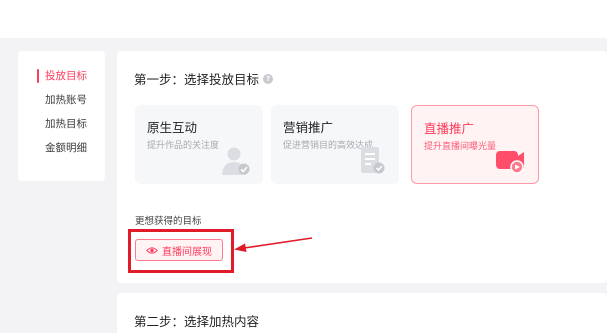 This screenshot has width=607, height=333. Describe the element at coordinates (510, 162) in the screenshot. I see `live-camera-icon` at that location.